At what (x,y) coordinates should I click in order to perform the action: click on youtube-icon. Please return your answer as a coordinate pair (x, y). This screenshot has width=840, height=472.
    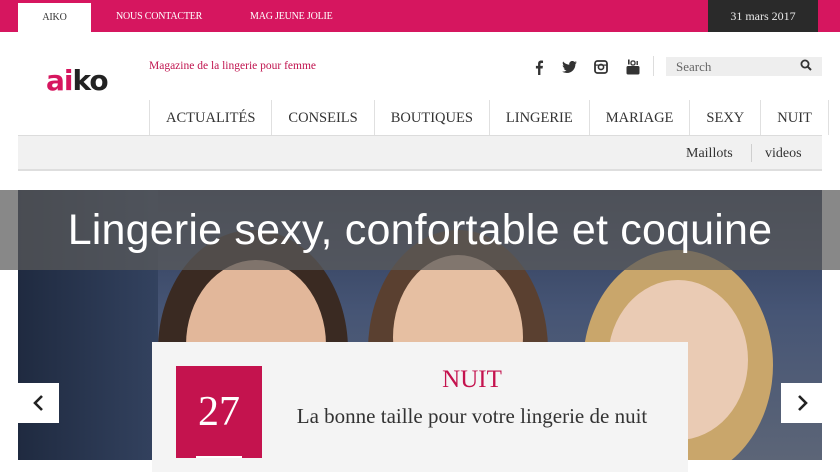
    Looking at the image, I should click on (633, 67).